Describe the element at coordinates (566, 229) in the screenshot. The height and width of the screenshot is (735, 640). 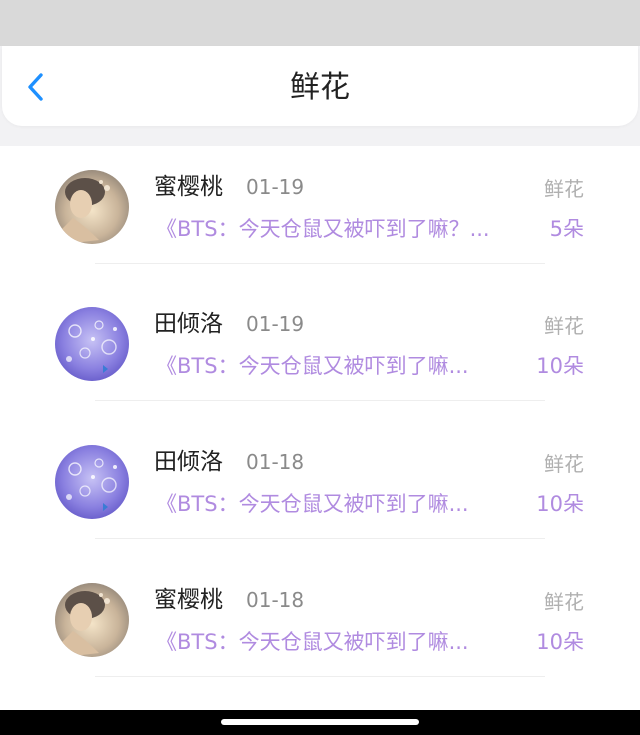
I see `flower-count: 5朵` at that location.